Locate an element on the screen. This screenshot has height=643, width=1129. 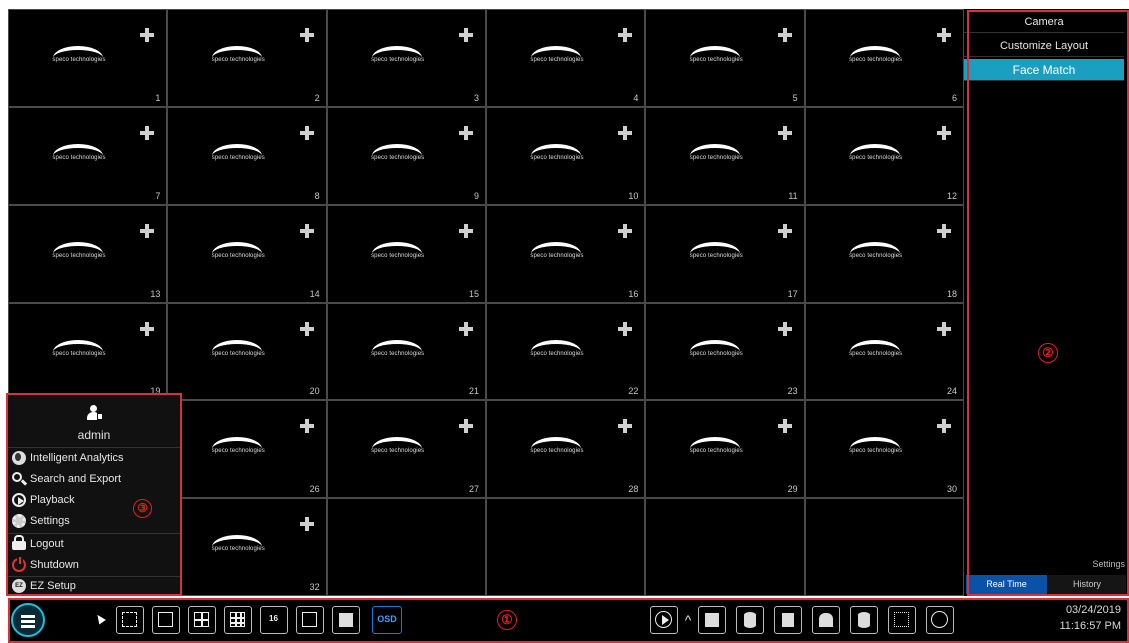
camera-channel-9: speco technologies 9 is located at coordinates (406, 155).